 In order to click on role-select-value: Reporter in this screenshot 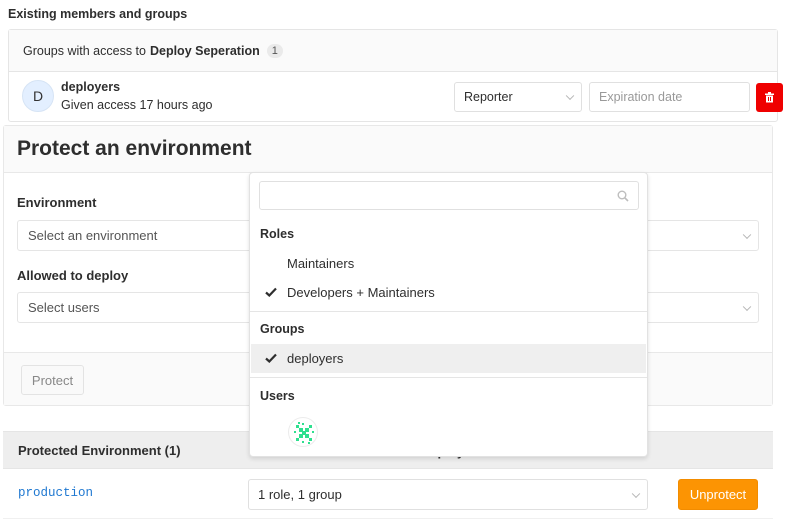, I will do `click(488, 97)`.